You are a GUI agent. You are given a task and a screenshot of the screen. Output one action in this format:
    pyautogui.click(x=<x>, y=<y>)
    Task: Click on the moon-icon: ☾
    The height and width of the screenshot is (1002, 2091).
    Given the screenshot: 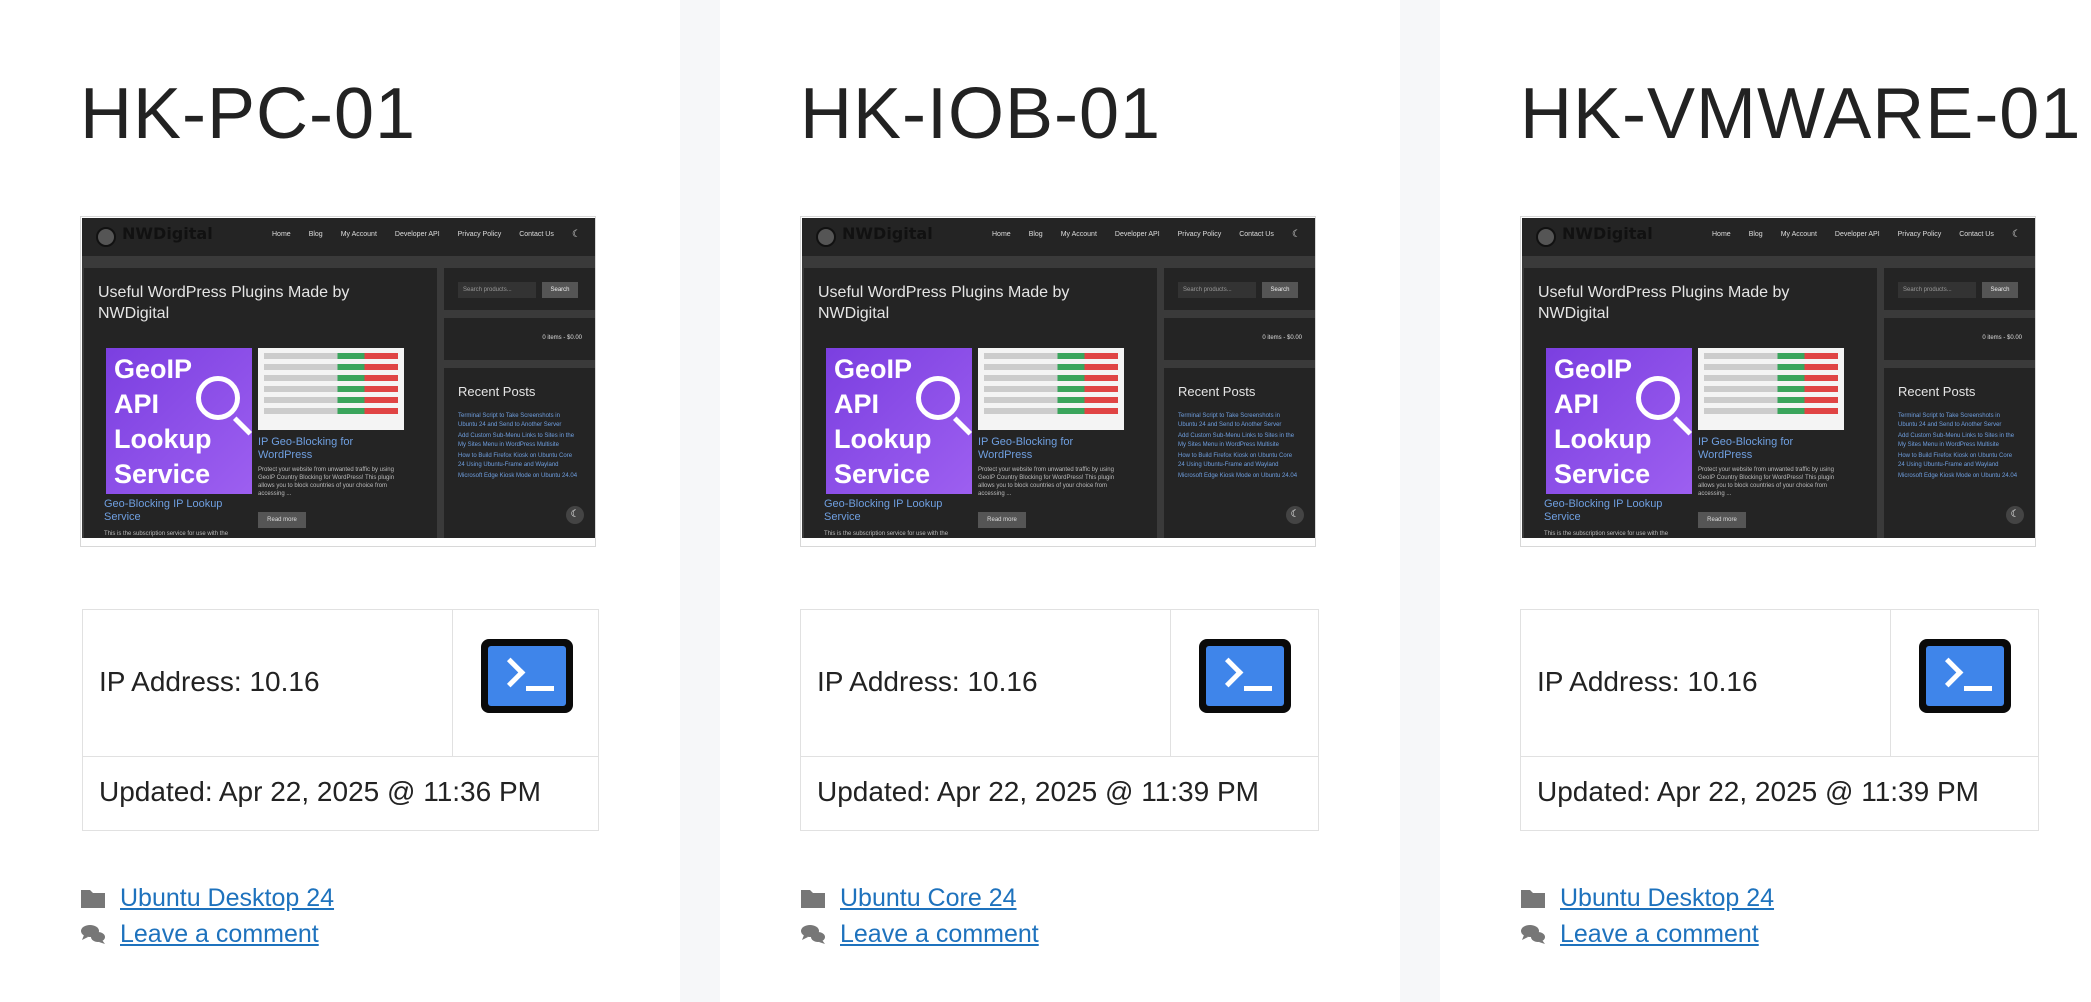 What is the action you would take?
    pyautogui.click(x=1295, y=515)
    